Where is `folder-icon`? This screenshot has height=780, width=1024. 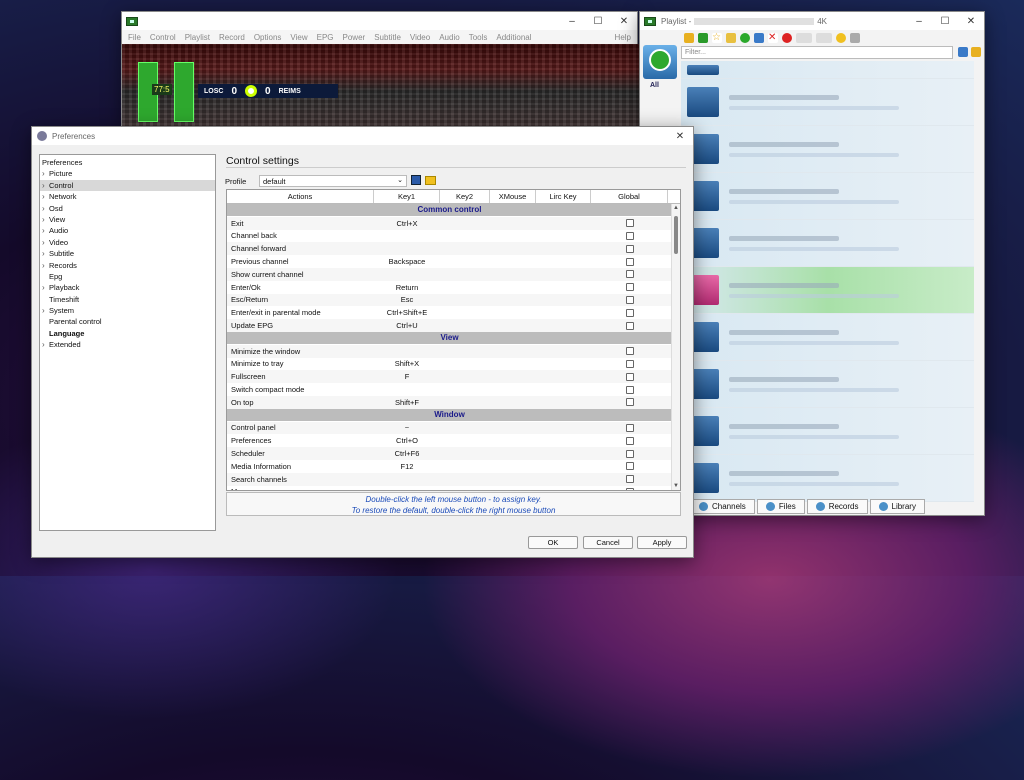
folder-icon is located at coordinates (689, 38).